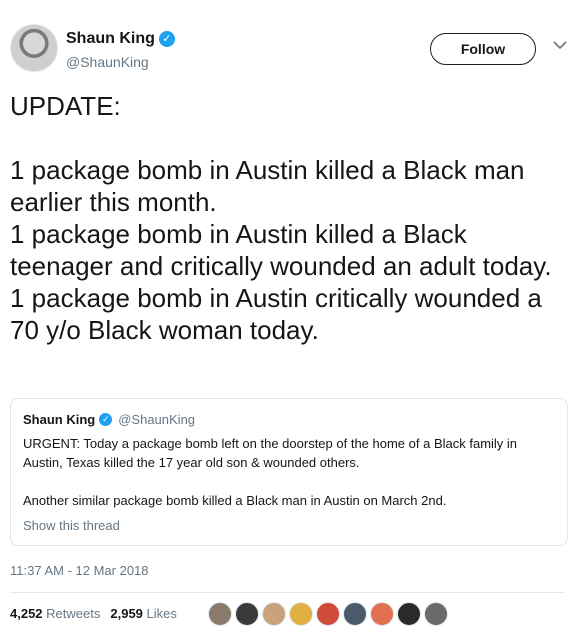 This screenshot has width=574, height=644. I want to click on tweet-header: Shaun King ✓ @ShaunKing Follow, so click(288, 50).